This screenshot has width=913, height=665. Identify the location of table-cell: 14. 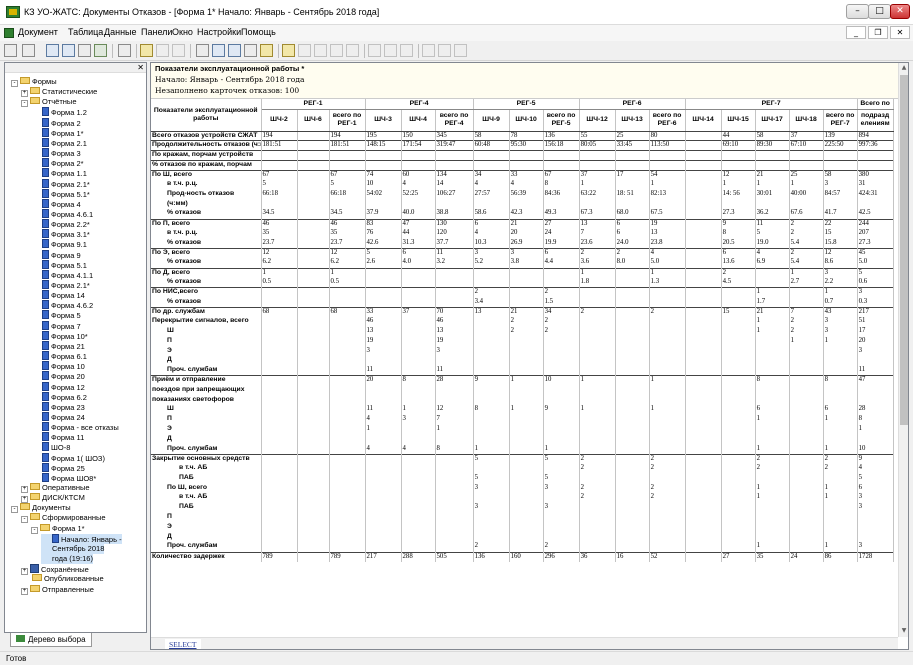
(454, 184).